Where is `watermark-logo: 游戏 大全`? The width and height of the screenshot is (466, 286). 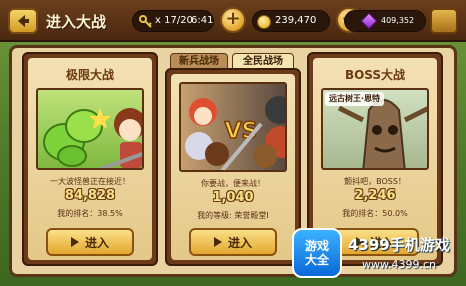
watermark-logo: 游戏 大全 is located at coordinates (317, 253).